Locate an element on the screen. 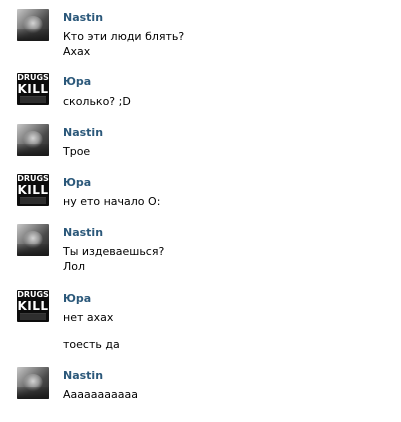 The width and height of the screenshot is (401, 422). message-text: Ахах is located at coordinates (77, 51).